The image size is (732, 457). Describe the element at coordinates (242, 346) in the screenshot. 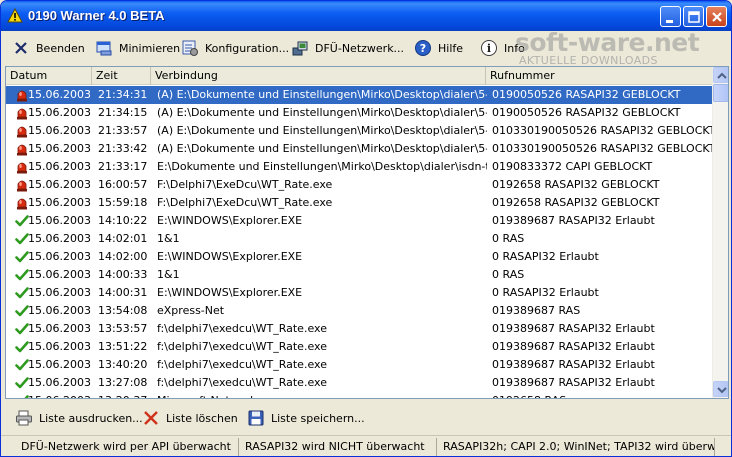

I see `connection-cell: f:\delphi7\exedcu\WT_Rate.exe` at that location.